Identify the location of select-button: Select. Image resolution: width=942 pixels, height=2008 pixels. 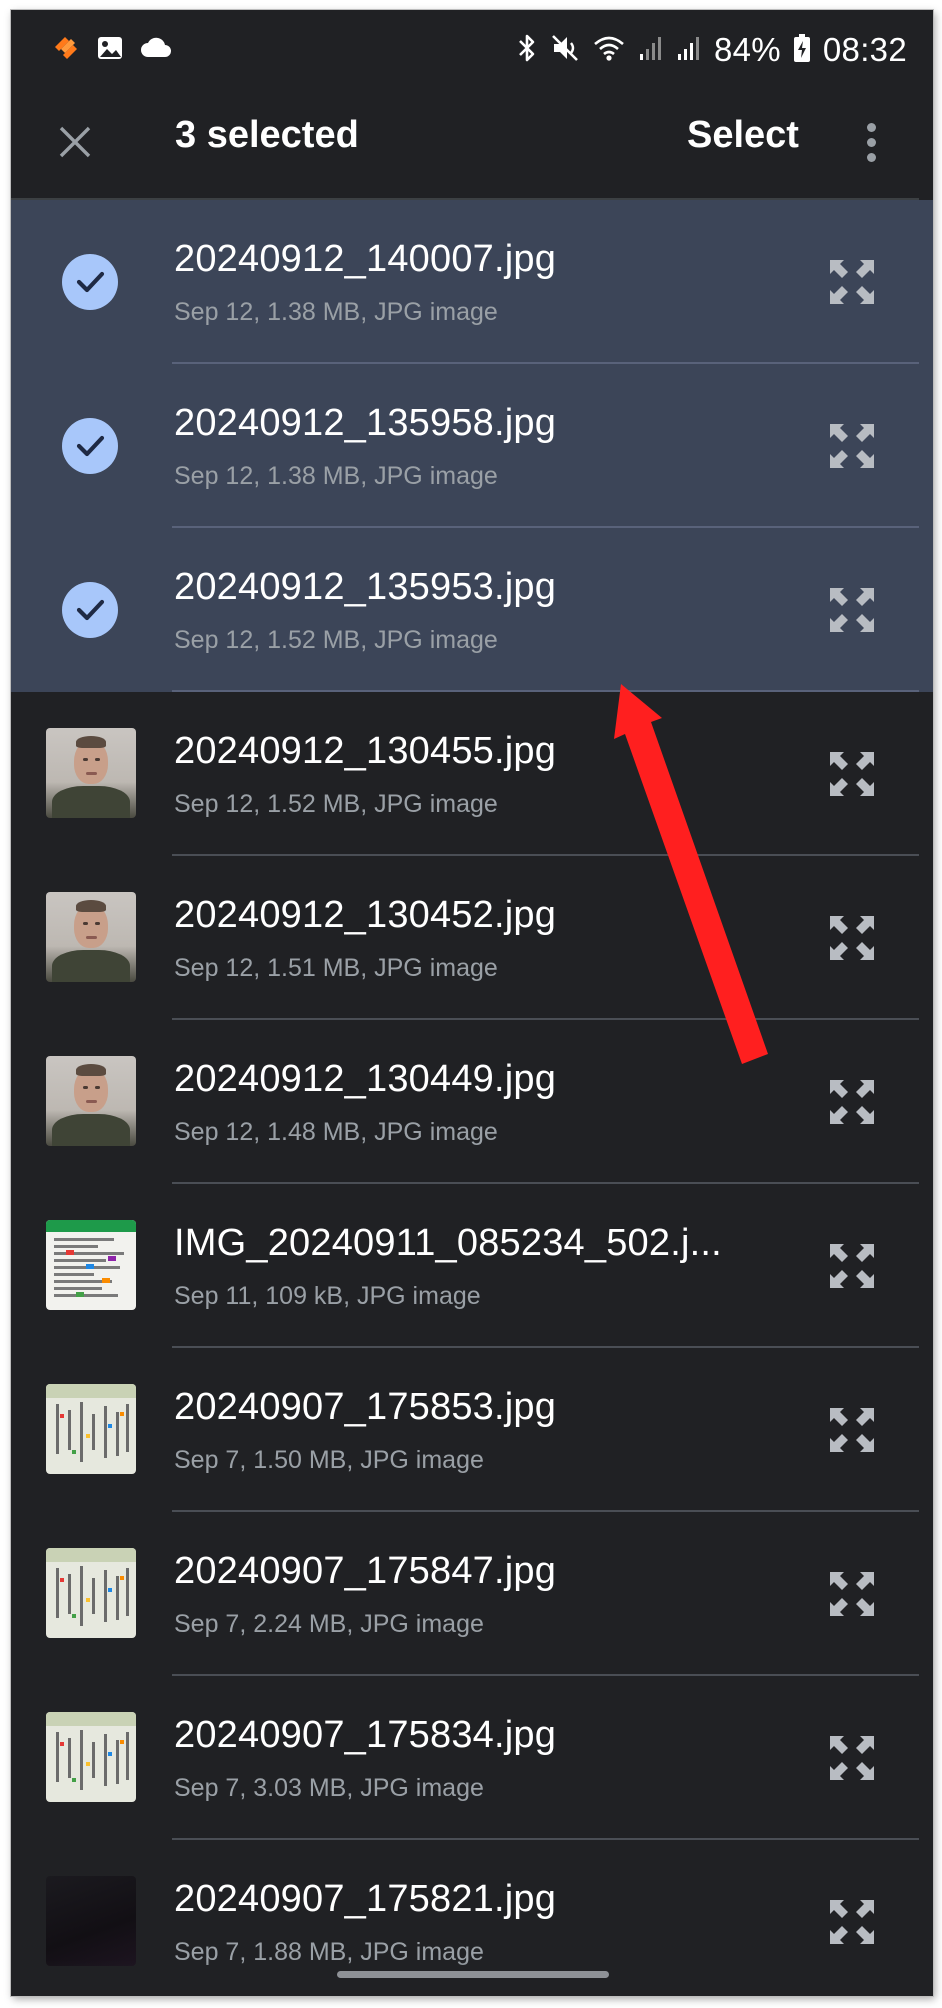
(743, 135).